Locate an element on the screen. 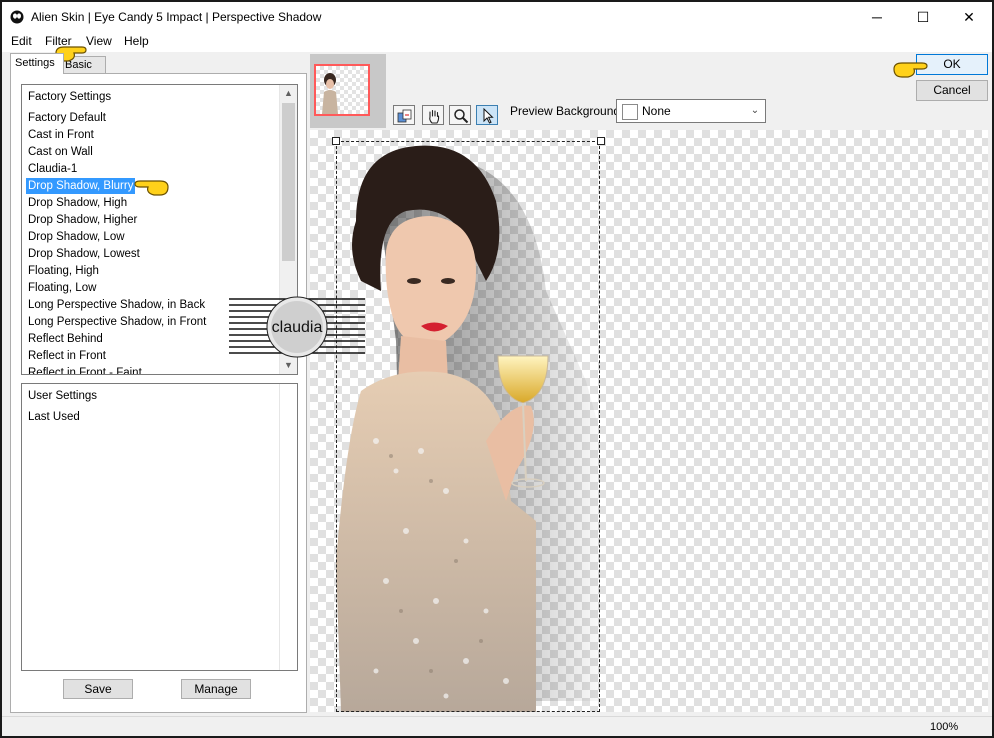 The width and height of the screenshot is (994, 738). chevron-down-icon: ⌄ is located at coordinates (755, 110).